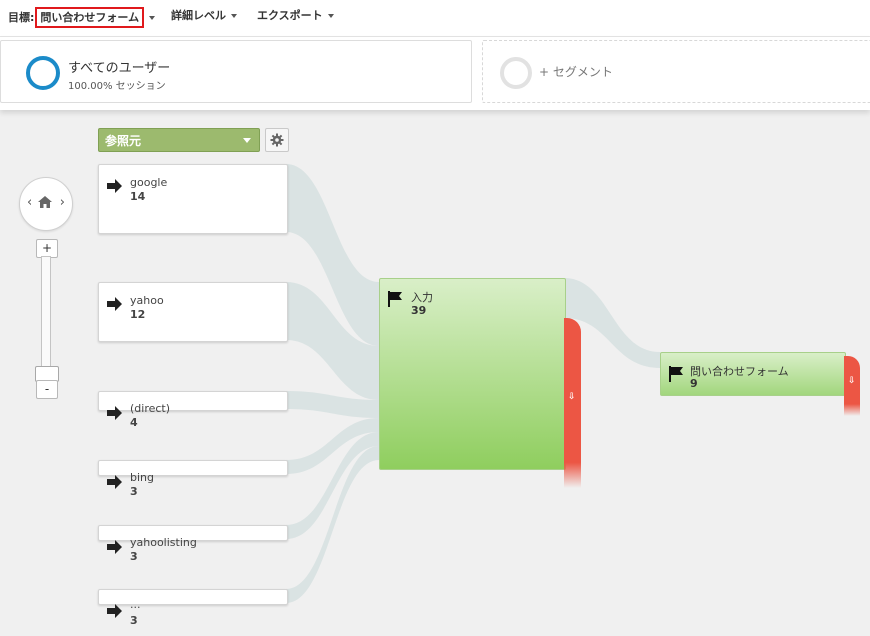 Image resolution: width=870 pixels, height=636 pixels. Describe the element at coordinates (179, 140) in the screenshot. I see `dimension-dropdown: 参照元` at that location.